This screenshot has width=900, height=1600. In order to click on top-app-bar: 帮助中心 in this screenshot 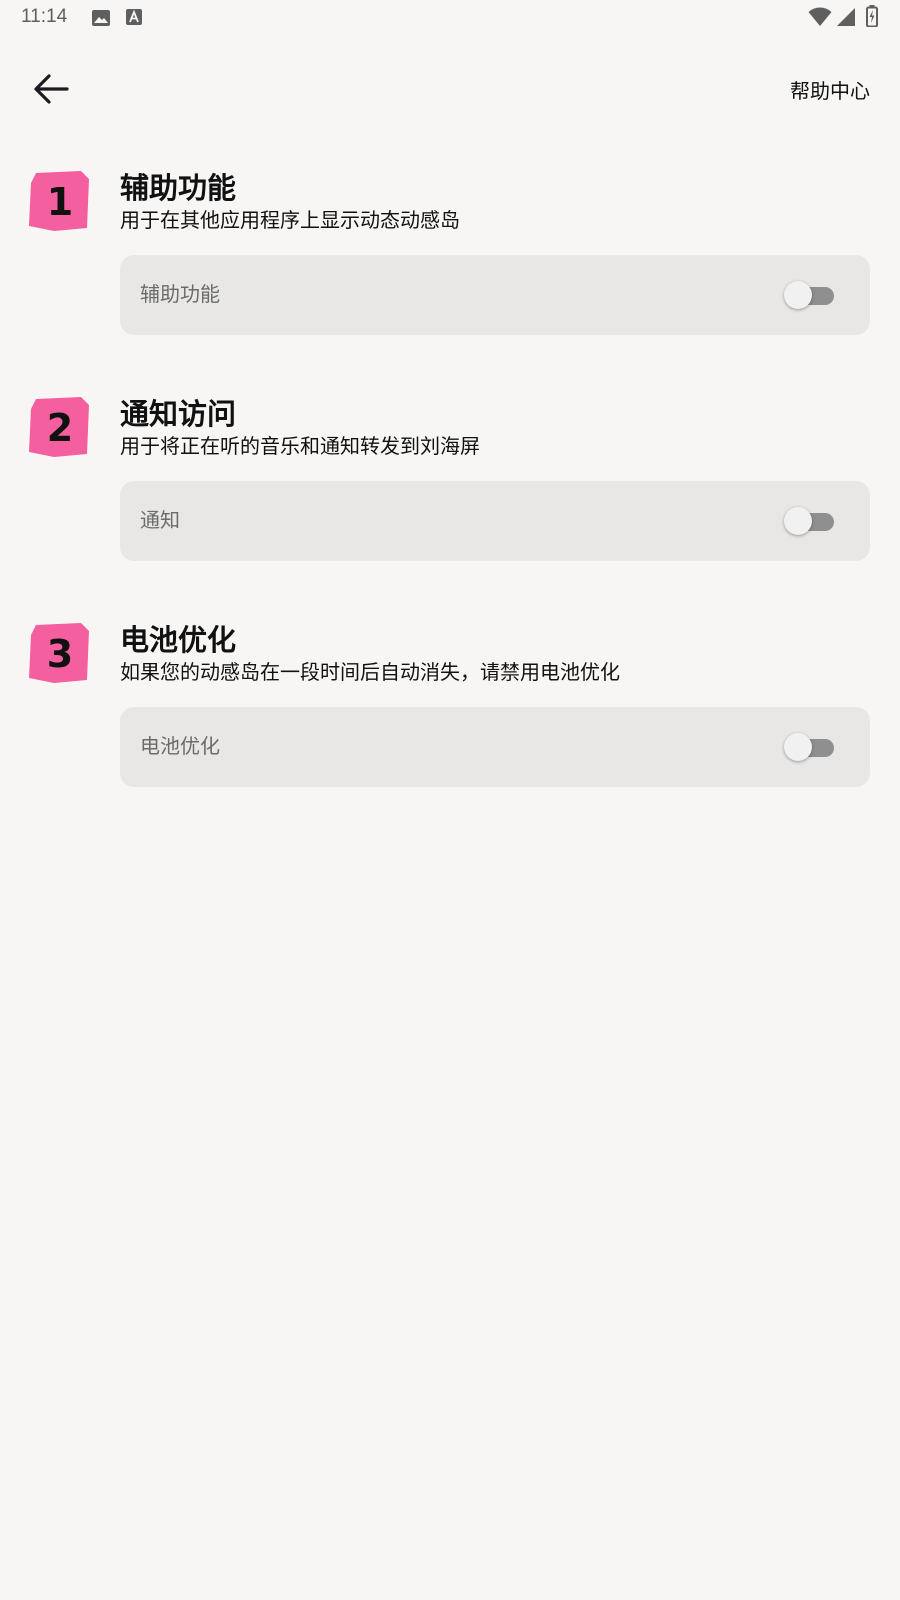, I will do `click(450, 88)`.